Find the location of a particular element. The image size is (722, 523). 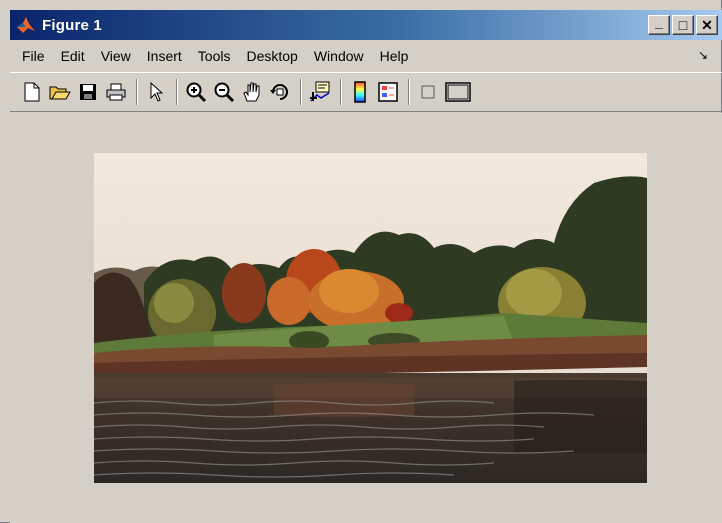

insert-colorbar-icon is located at coordinates (360, 92).